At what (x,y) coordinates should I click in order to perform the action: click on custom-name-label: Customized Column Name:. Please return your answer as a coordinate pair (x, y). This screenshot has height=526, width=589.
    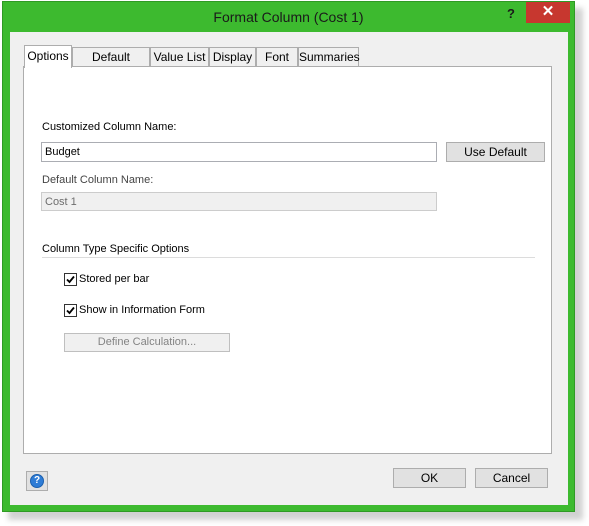
    Looking at the image, I should click on (109, 127).